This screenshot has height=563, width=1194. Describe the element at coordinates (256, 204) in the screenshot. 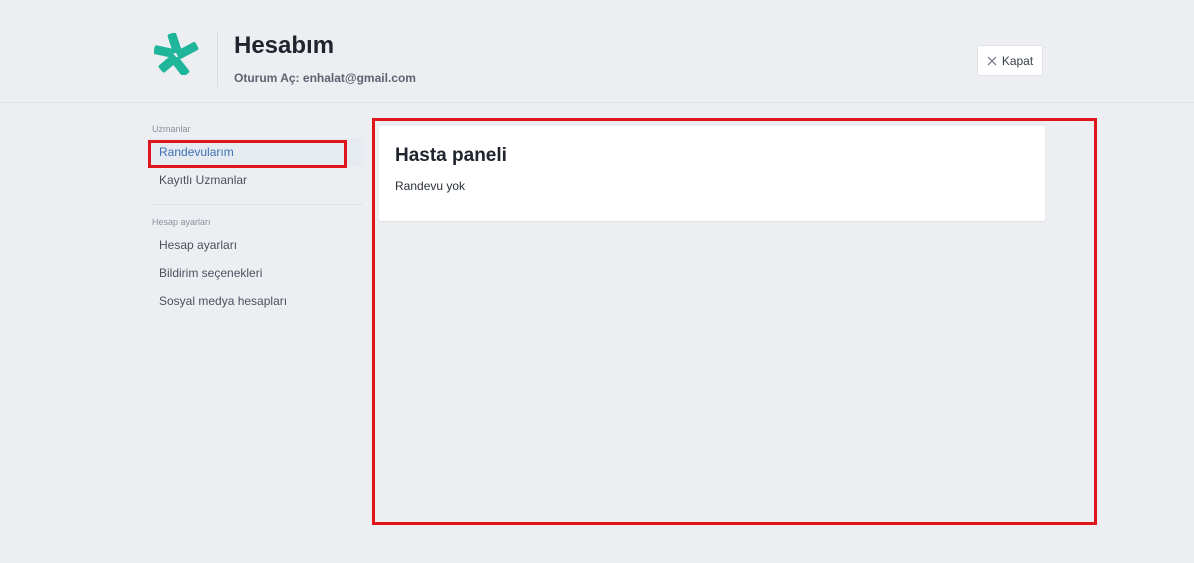

I see `sidebar-divider` at that location.